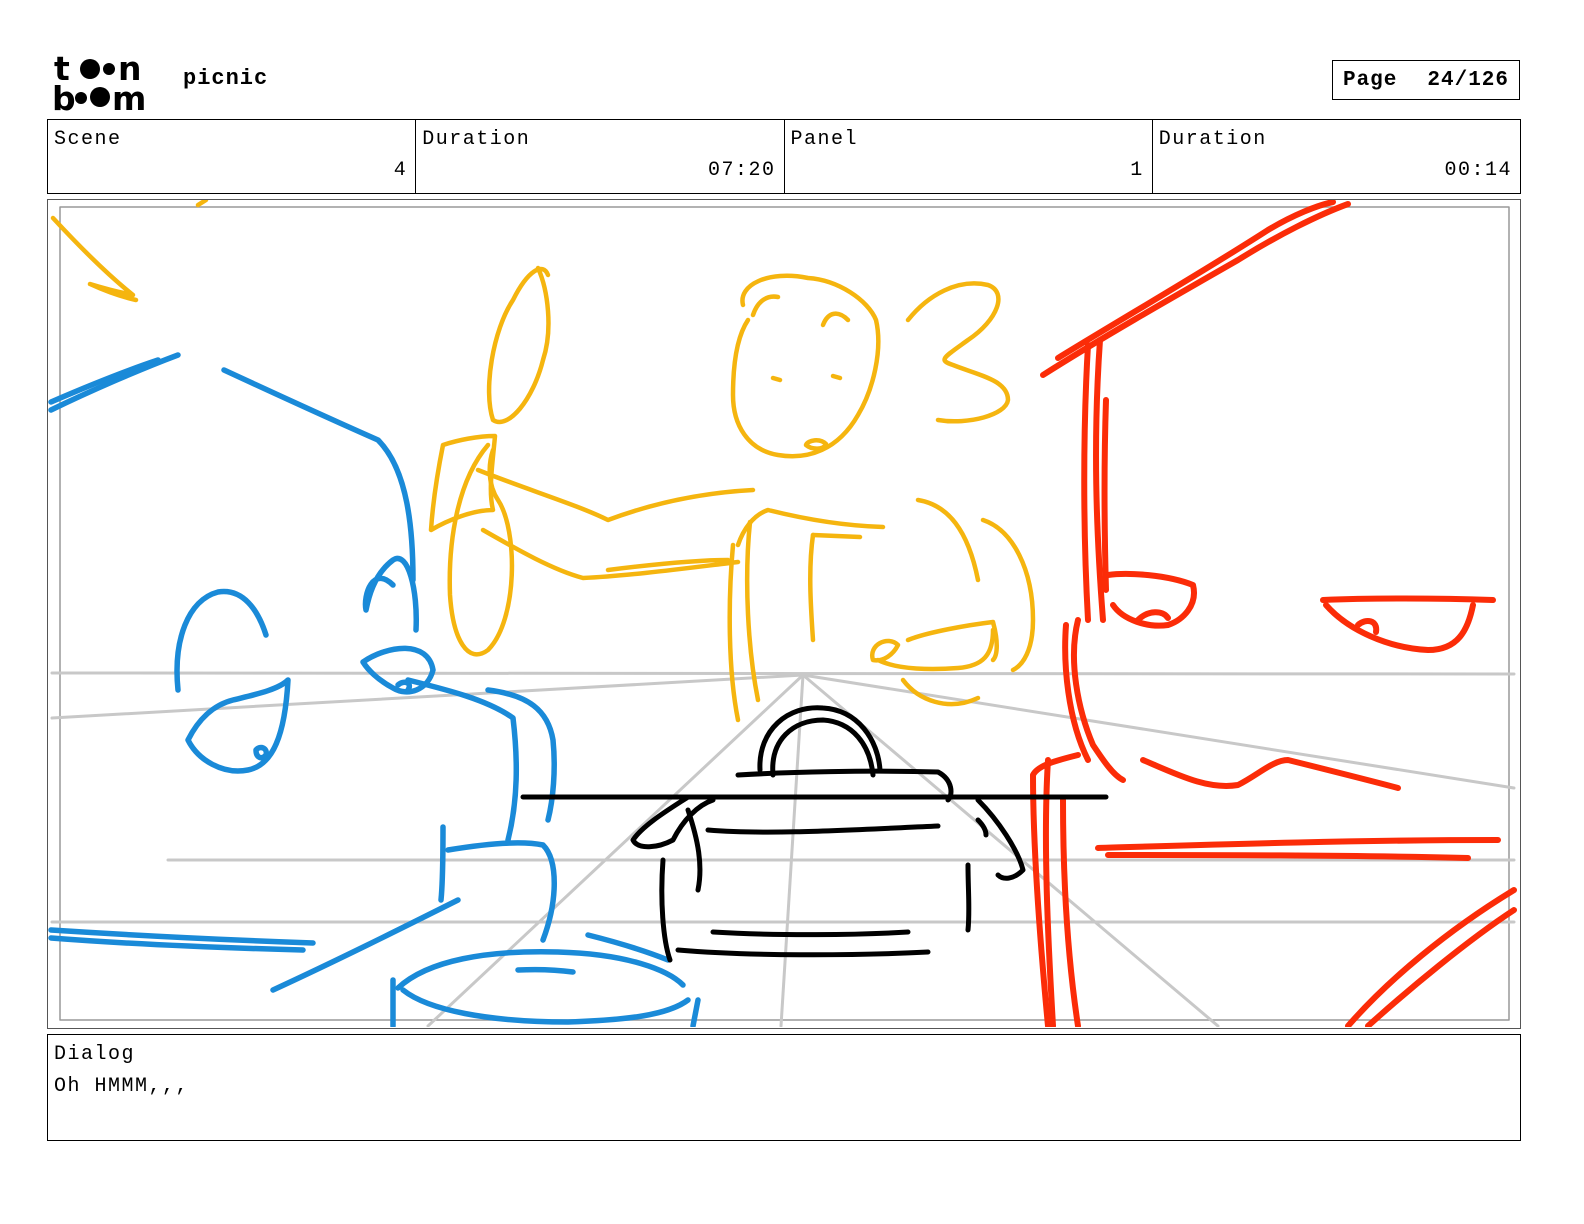 Image resolution: width=1584 pixels, height=1224 pixels. What do you see at coordinates (1468, 80) in the screenshot?
I see `page-value: 24/126` at bounding box center [1468, 80].